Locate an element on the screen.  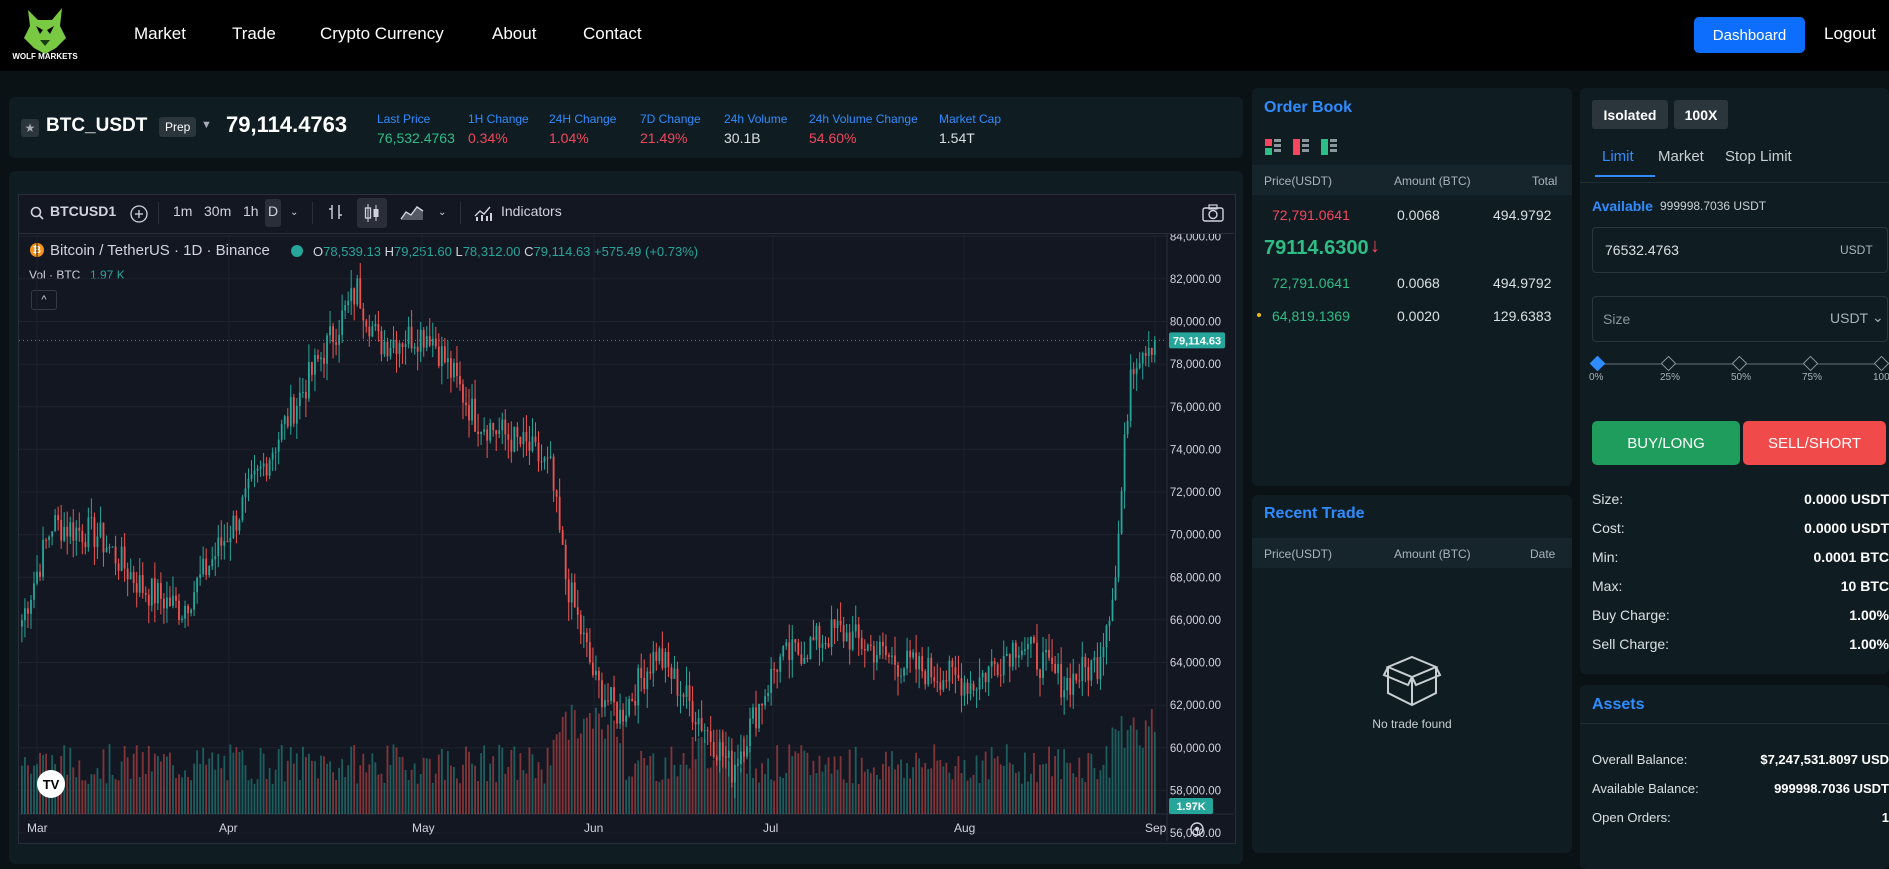
nav-about: About is located at coordinates (514, 34).